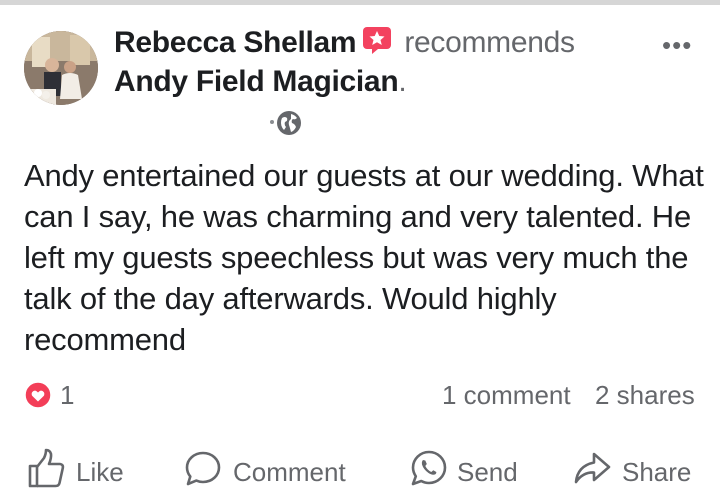 The width and height of the screenshot is (720, 488). Describe the element at coordinates (360, 395) in the screenshot. I see `post-stats: 1 1 comment 2 shares` at that location.